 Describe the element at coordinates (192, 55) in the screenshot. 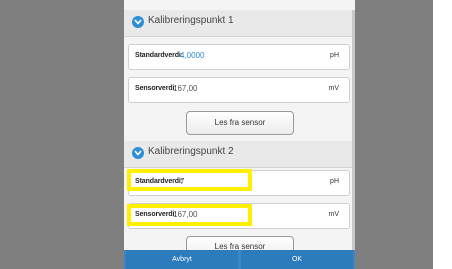

I see `standard-value: 4,0000` at that location.